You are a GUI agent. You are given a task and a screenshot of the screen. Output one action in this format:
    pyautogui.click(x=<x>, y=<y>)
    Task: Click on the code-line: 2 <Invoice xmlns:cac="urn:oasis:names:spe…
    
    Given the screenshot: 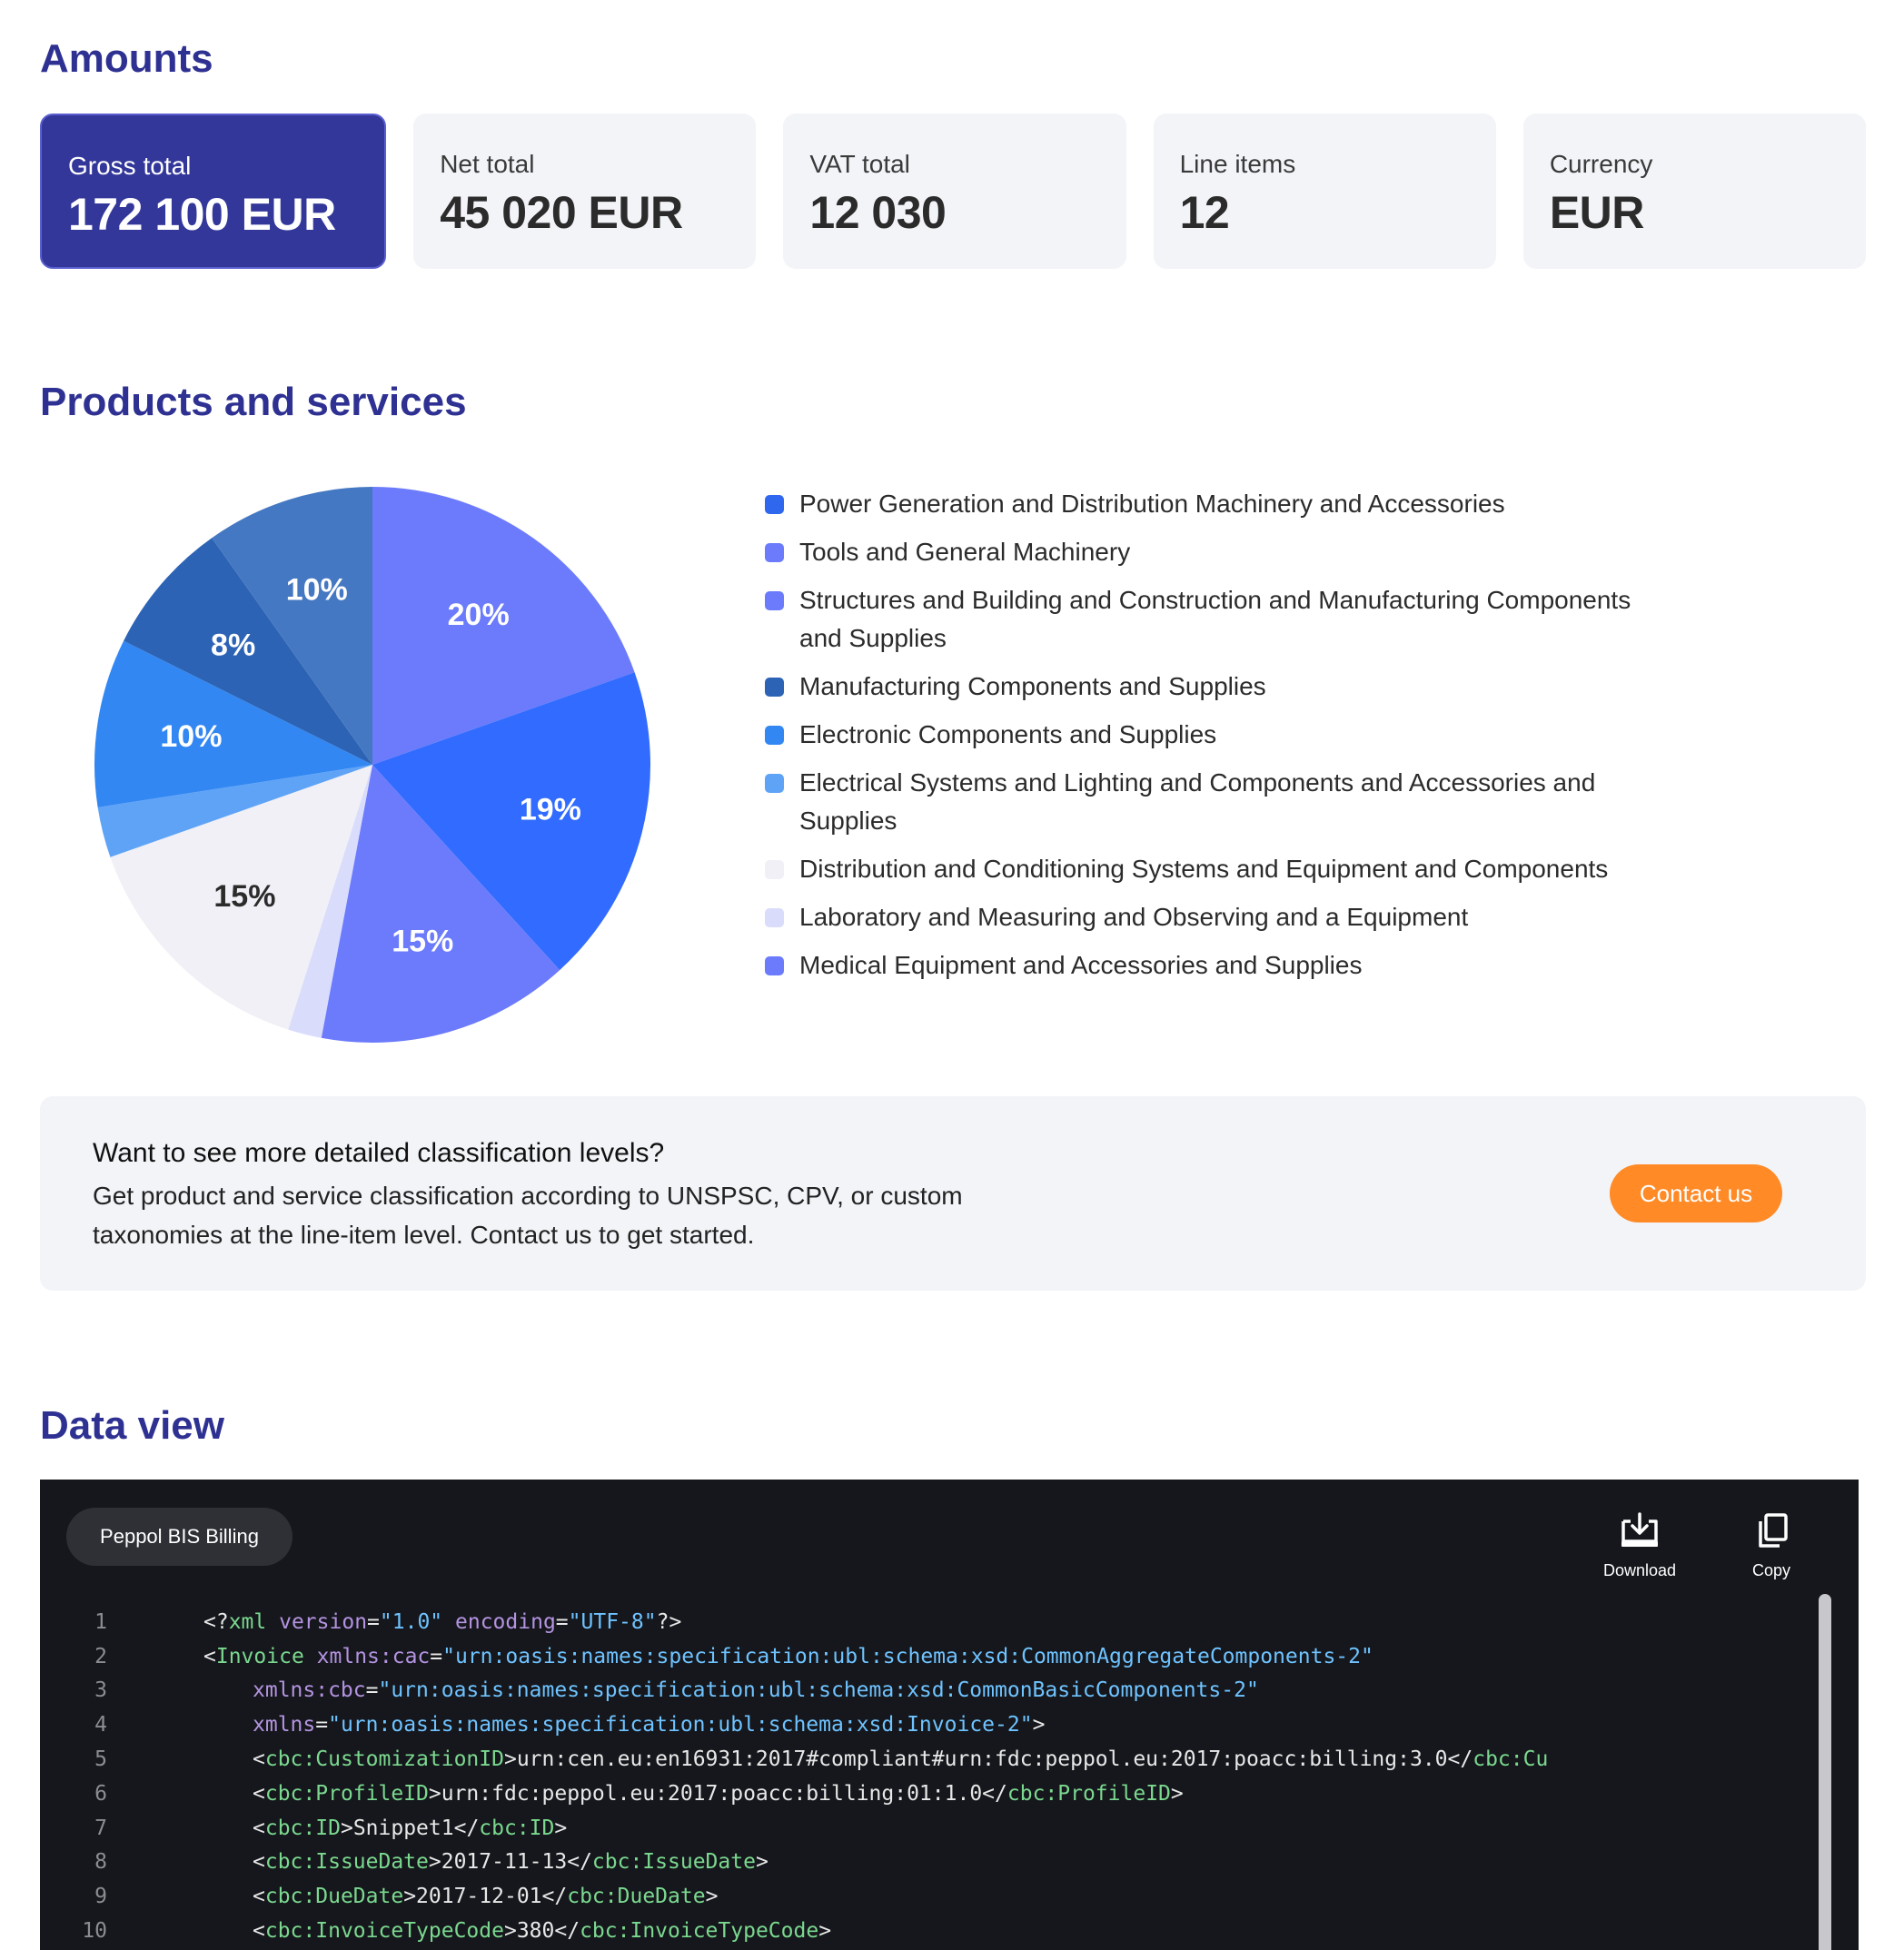 What is the action you would take?
    pyautogui.click(x=794, y=1656)
    